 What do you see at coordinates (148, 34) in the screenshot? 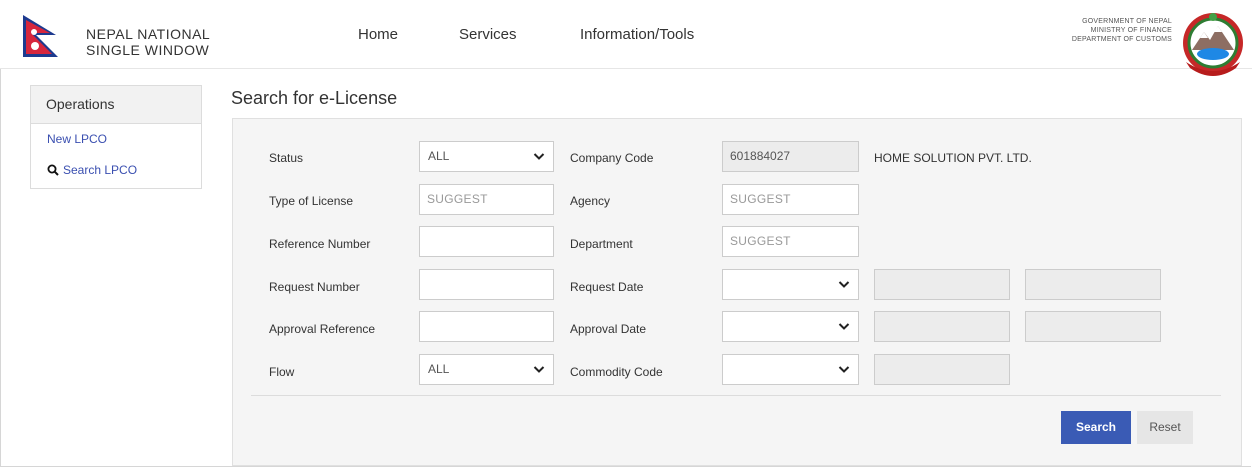
I see `brand-line-1: NEPAL NATIONAL` at bounding box center [148, 34].